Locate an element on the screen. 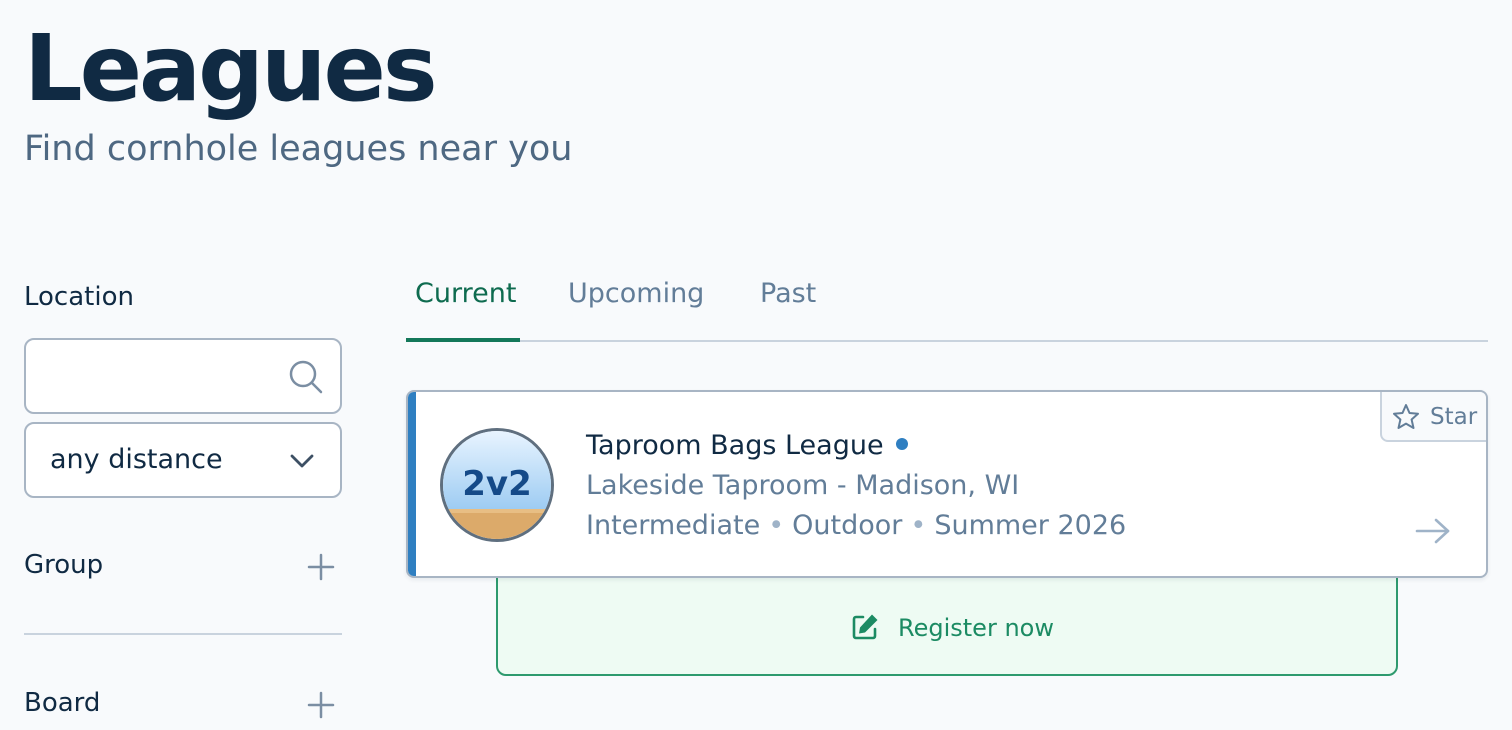  league-setting: Outdoor is located at coordinates (847, 525).